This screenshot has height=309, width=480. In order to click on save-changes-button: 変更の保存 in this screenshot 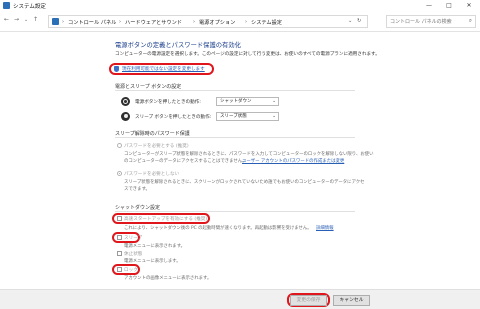, I will do `click(308, 300)`.